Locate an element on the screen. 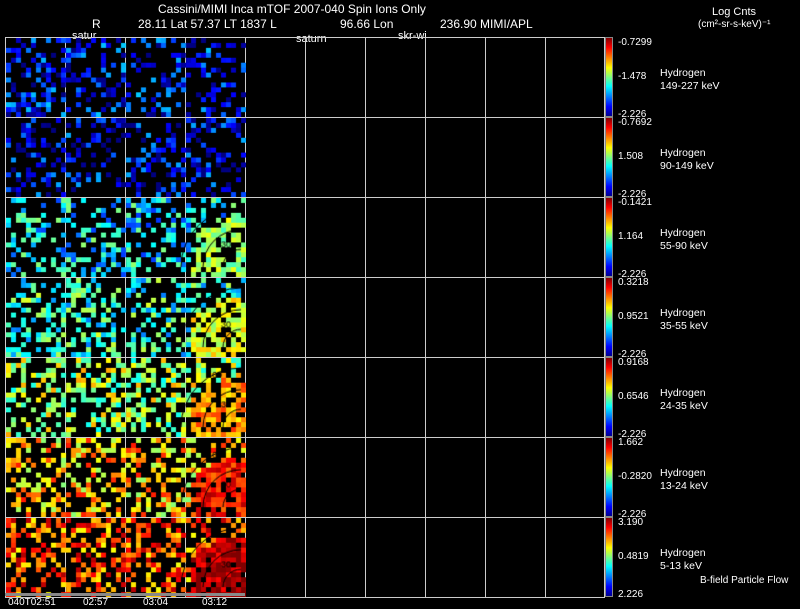 This screenshot has width=800, height=609. energy-range-label: 5-13 keV is located at coordinates (681, 566).